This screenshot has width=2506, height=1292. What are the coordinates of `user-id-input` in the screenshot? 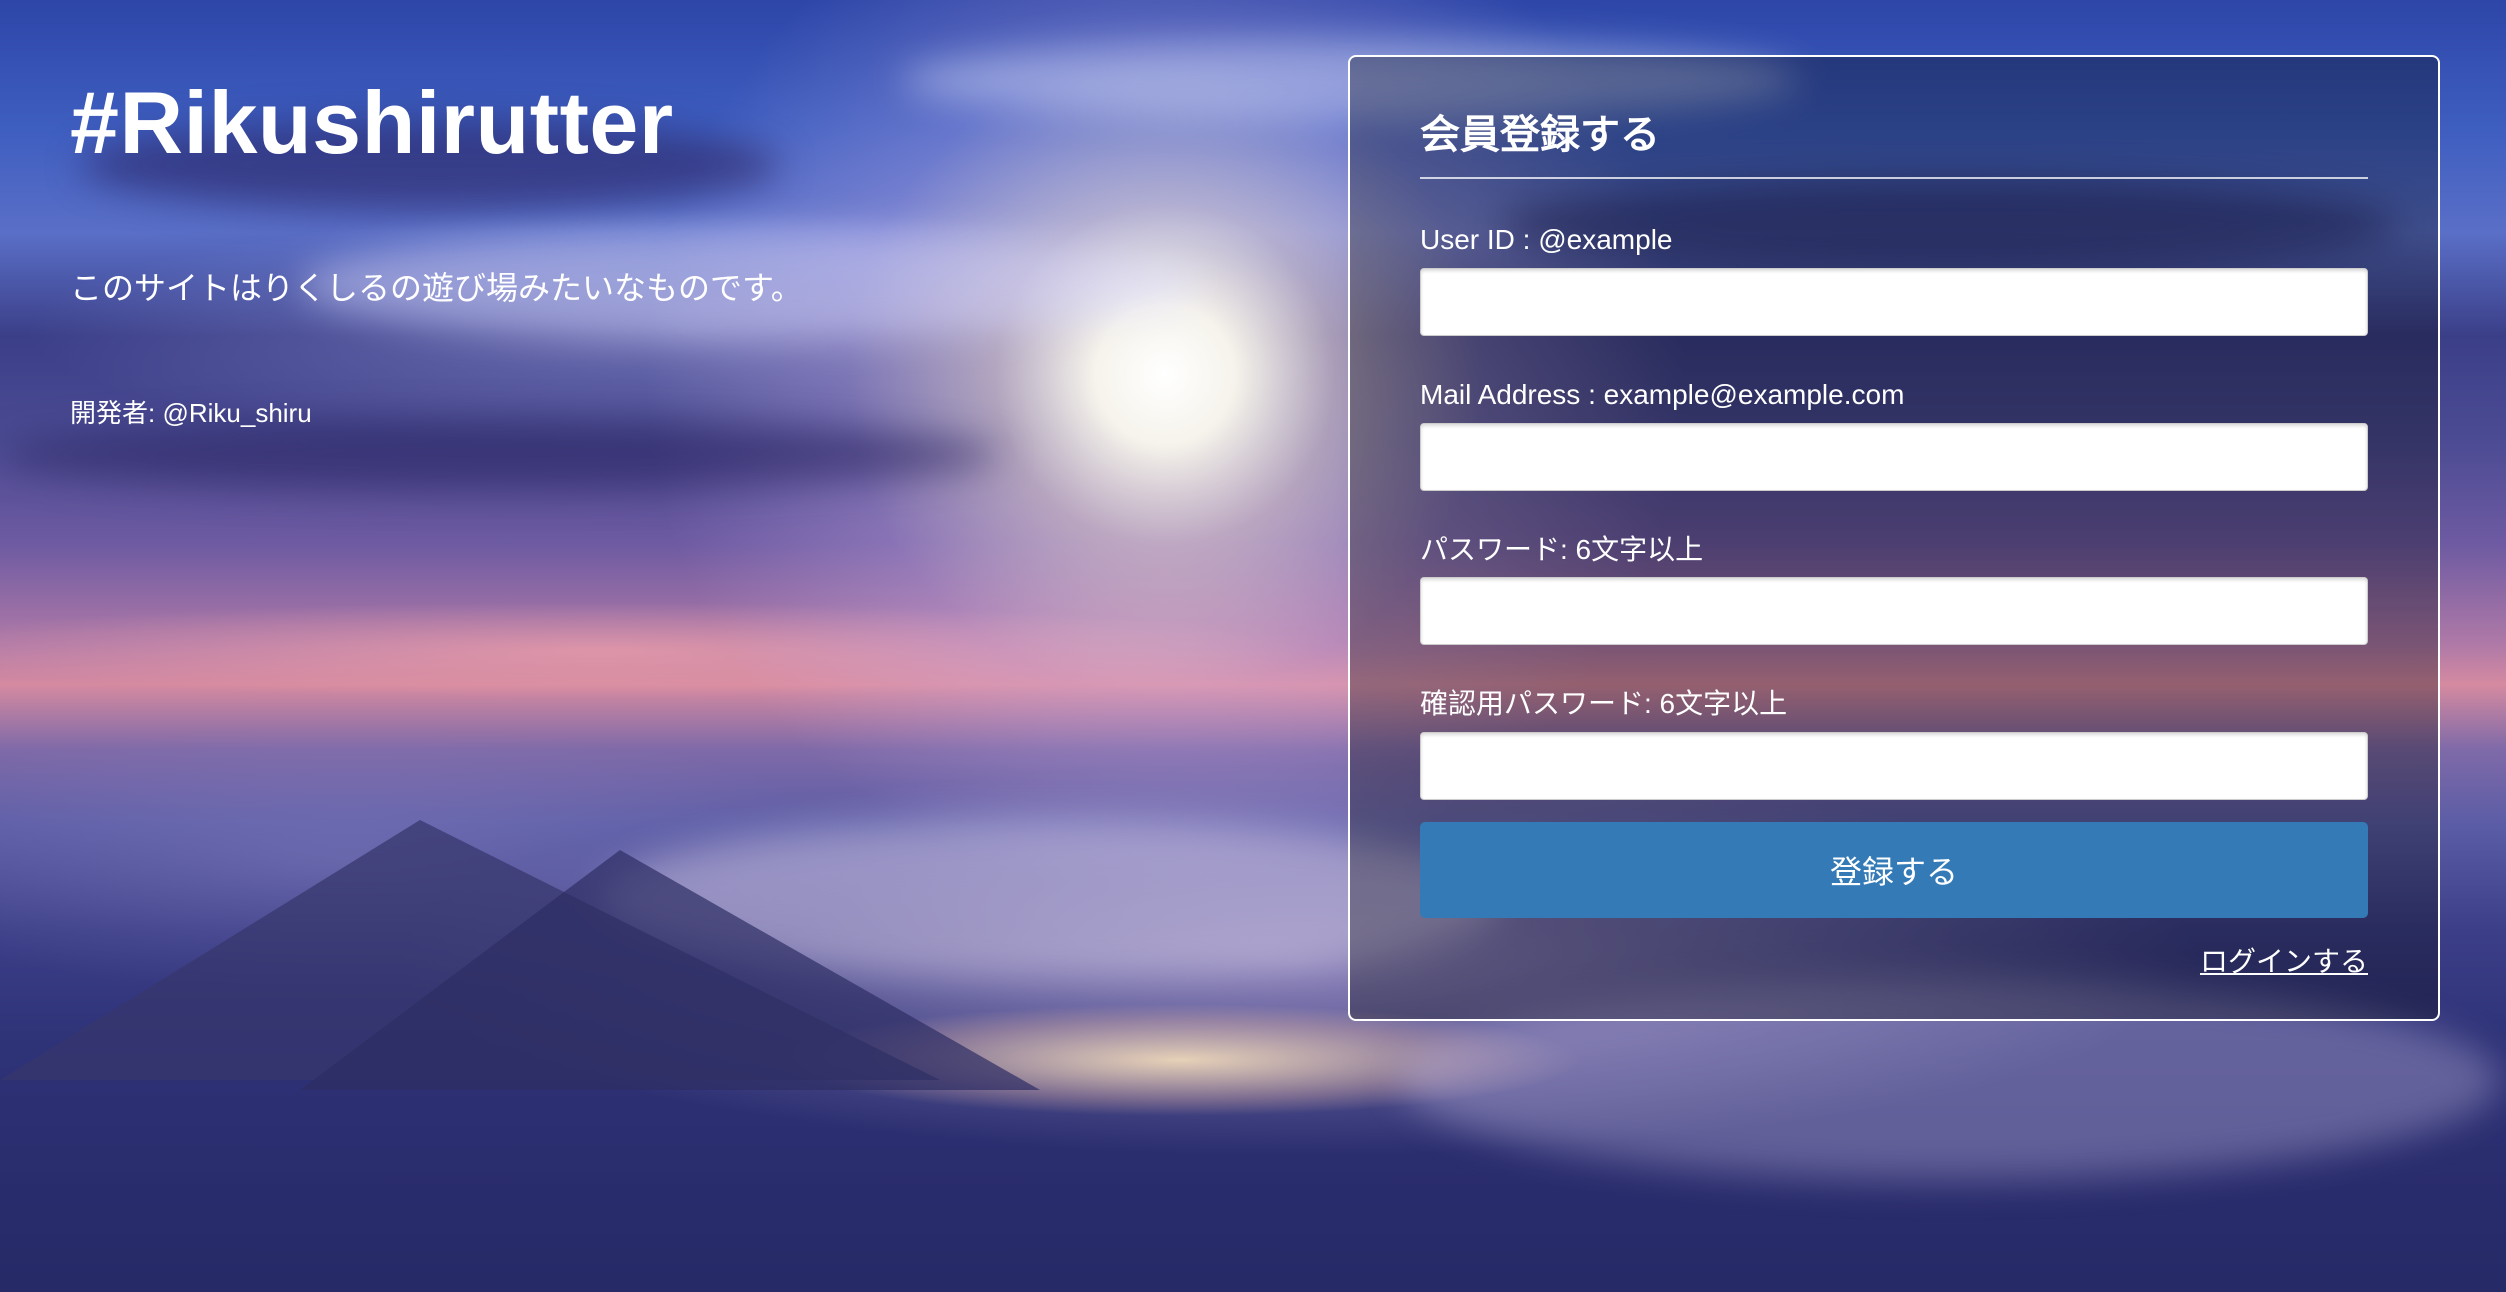 It's located at (1894, 301).